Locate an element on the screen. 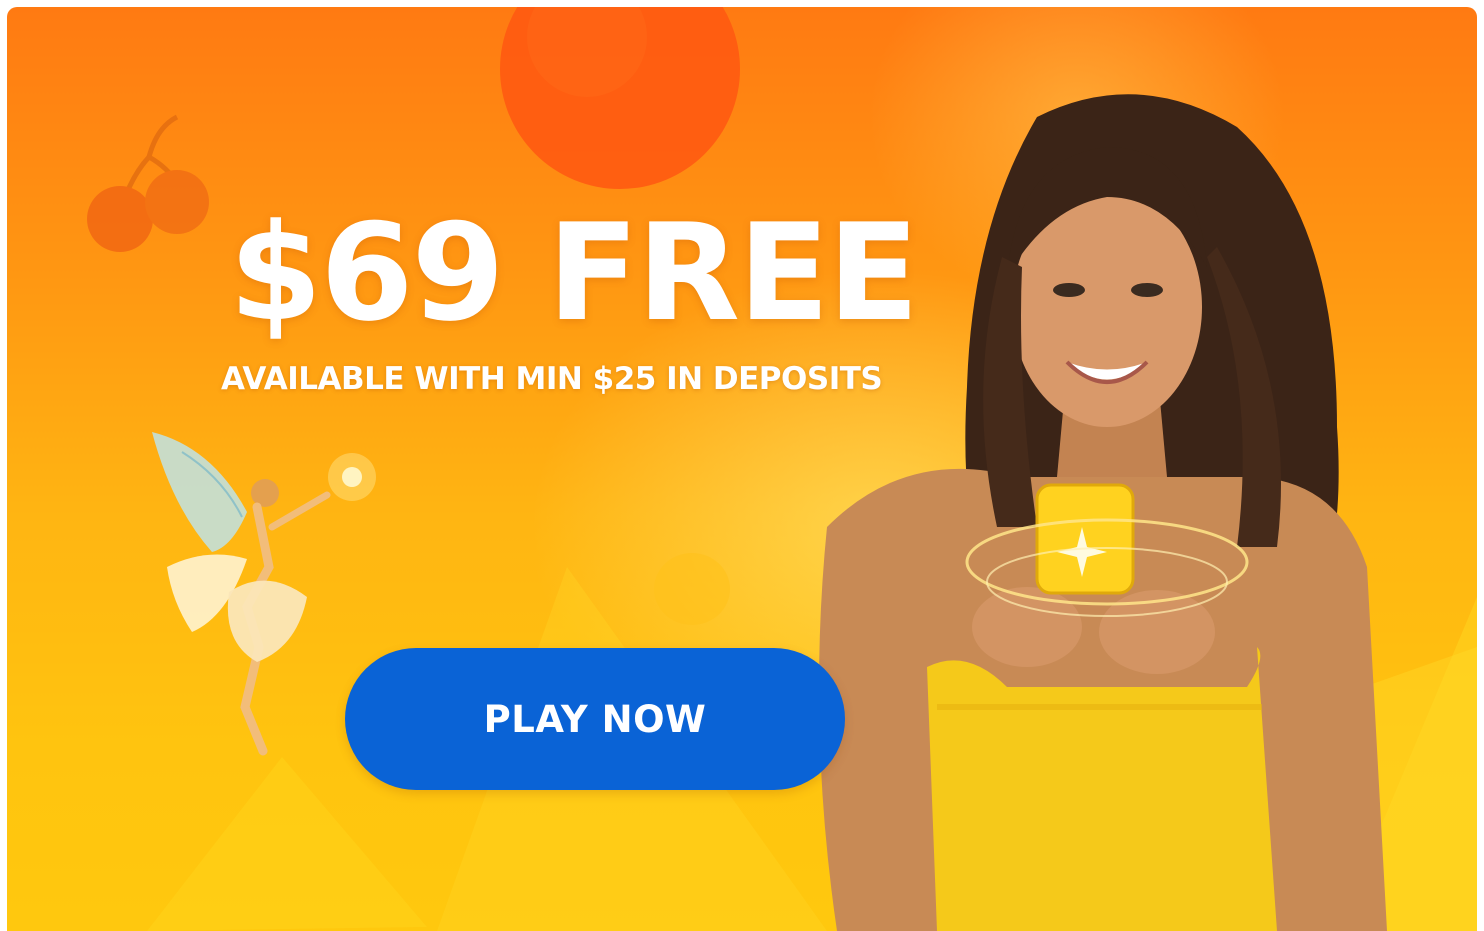 The height and width of the screenshot is (931, 1484). play-now-button: PLAY NOW is located at coordinates (595, 719).